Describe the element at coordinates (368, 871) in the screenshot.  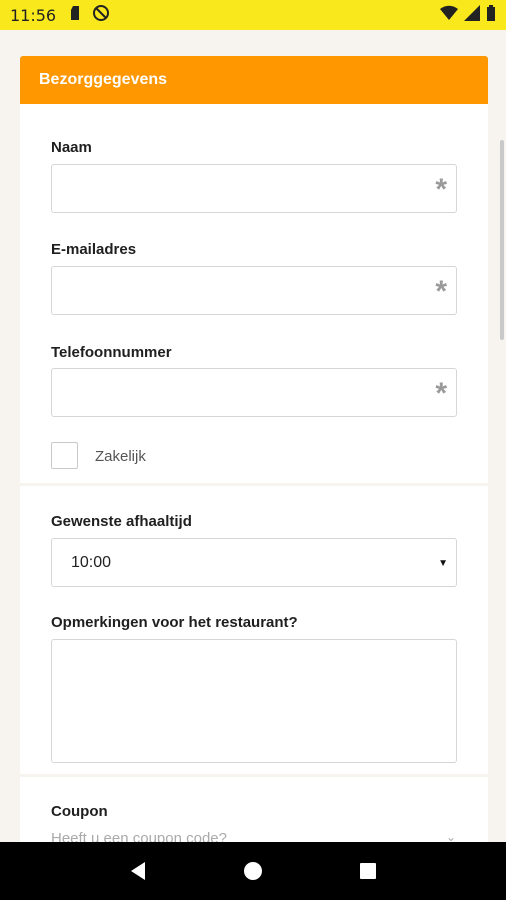
I see `recents-icon` at that location.